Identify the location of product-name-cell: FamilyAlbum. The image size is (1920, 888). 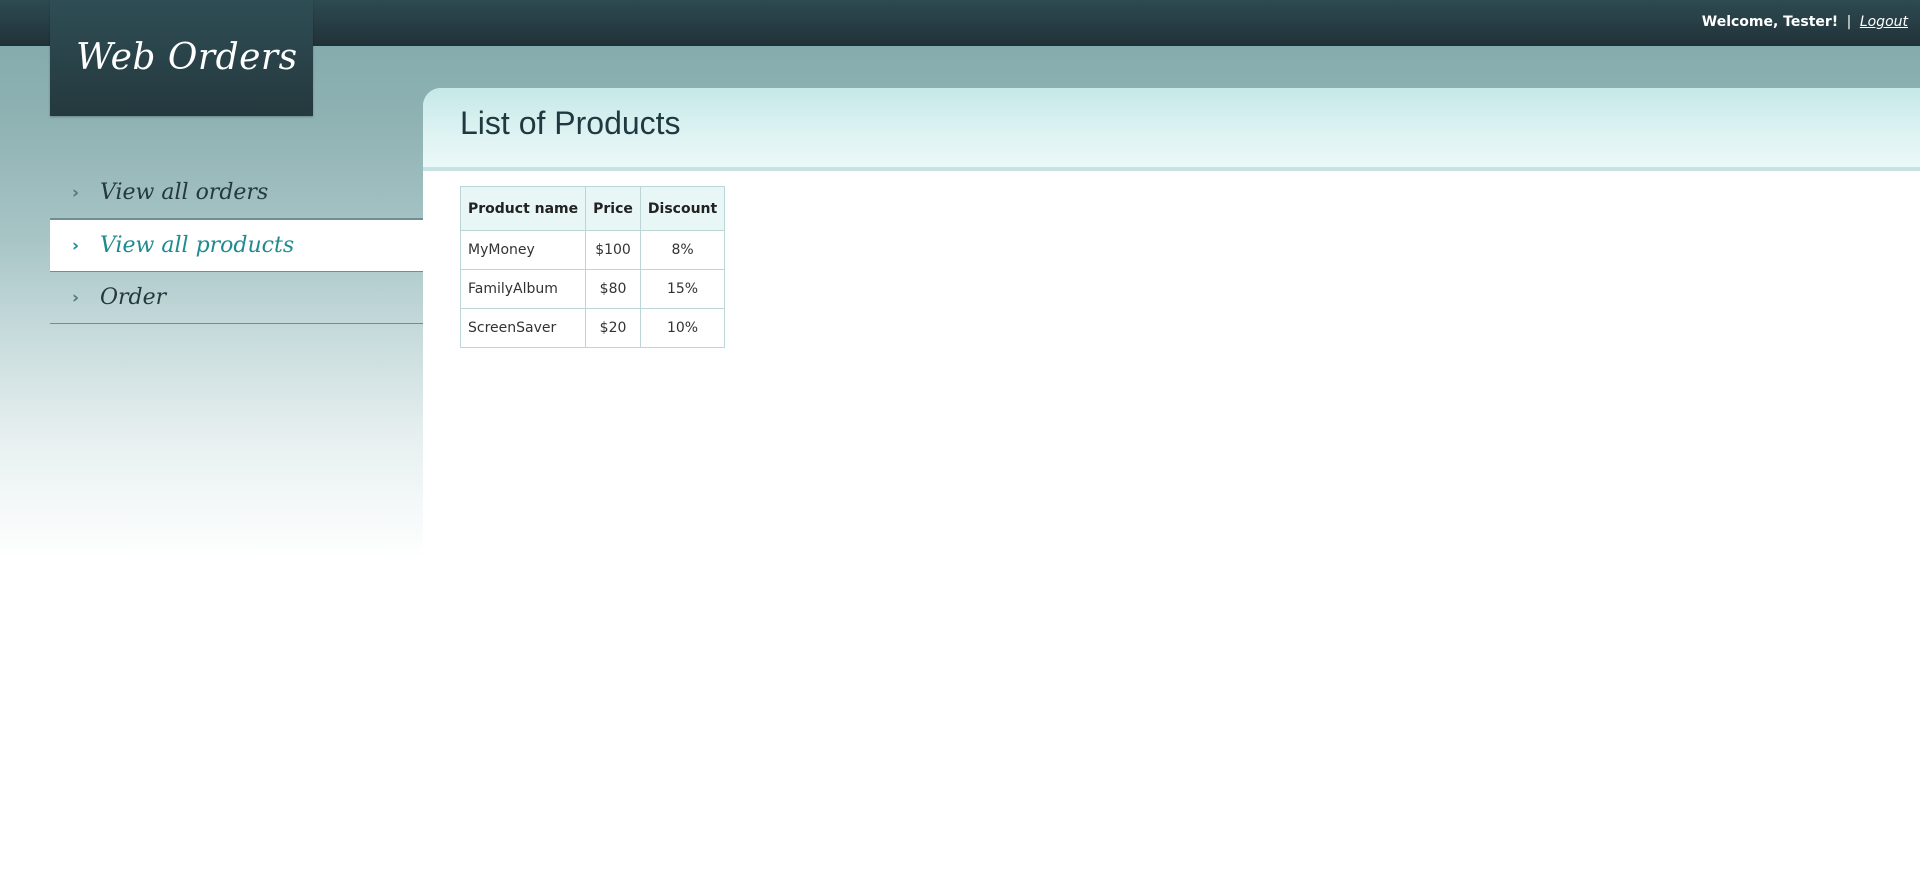
(523, 289).